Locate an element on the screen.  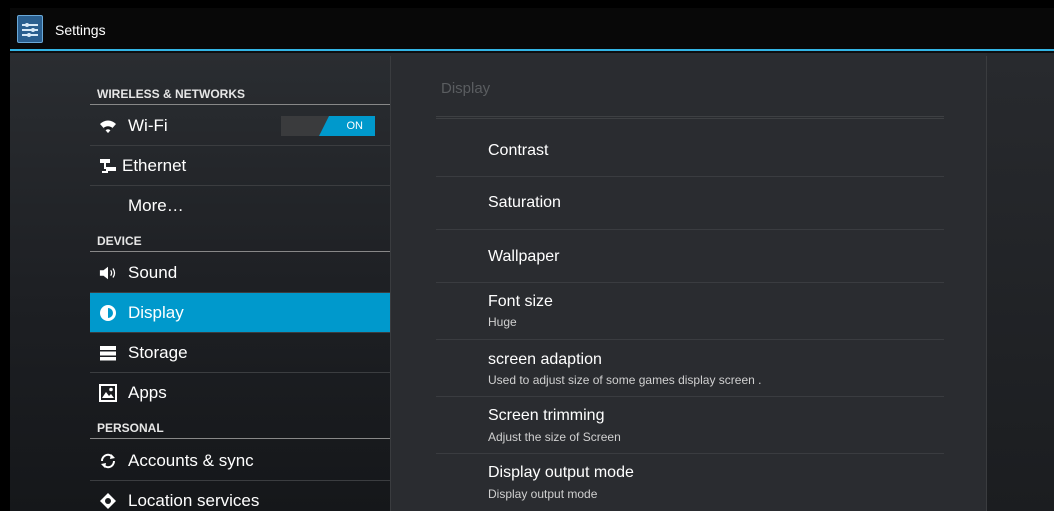
sidebar-item-sound: Sound is located at coordinates (240, 273).